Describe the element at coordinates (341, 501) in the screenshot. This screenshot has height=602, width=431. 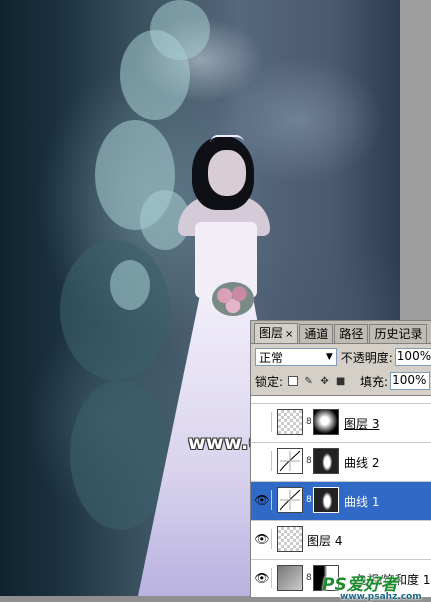
I see `layer-row-selected: 👁 8 曲线 1` at that location.